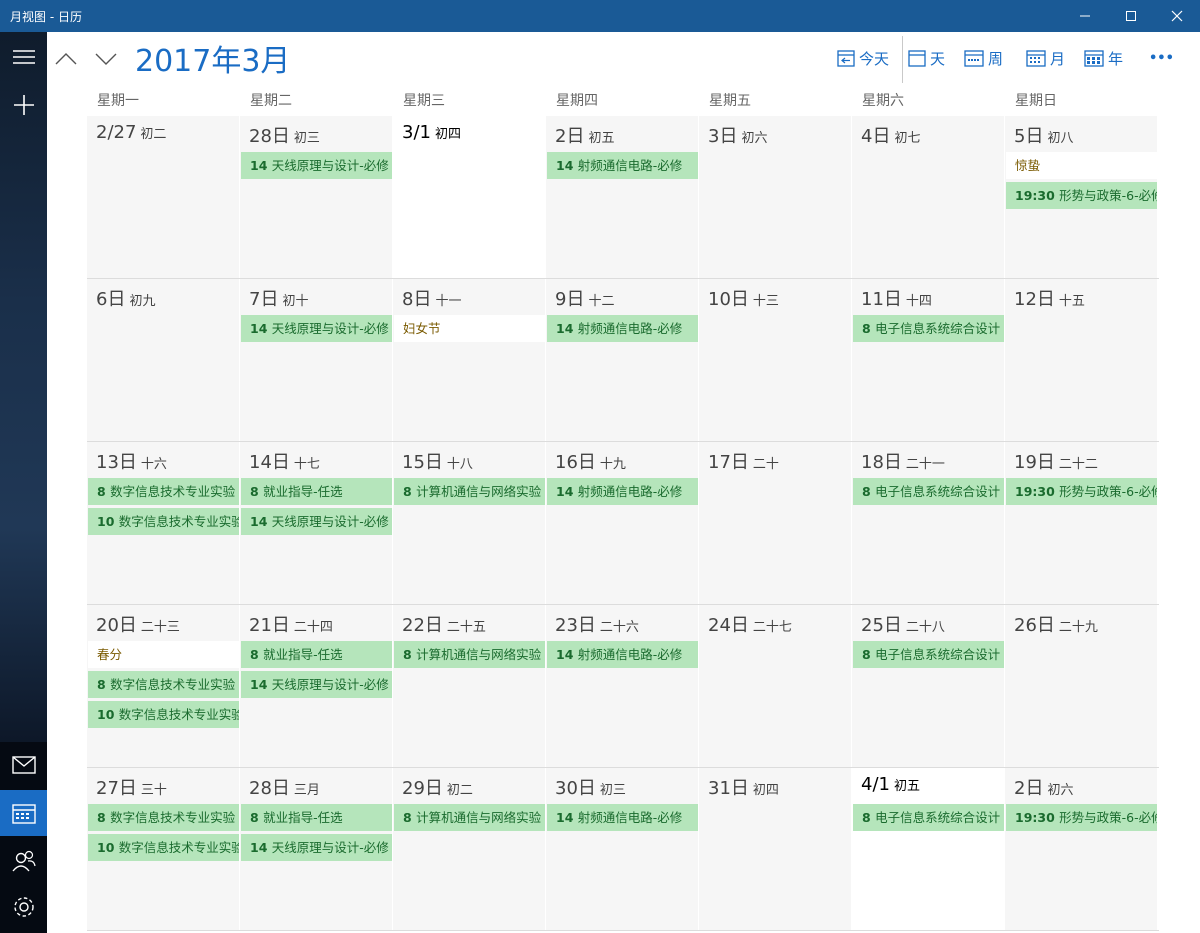  I want to click on next-month-button, so click(106, 59).